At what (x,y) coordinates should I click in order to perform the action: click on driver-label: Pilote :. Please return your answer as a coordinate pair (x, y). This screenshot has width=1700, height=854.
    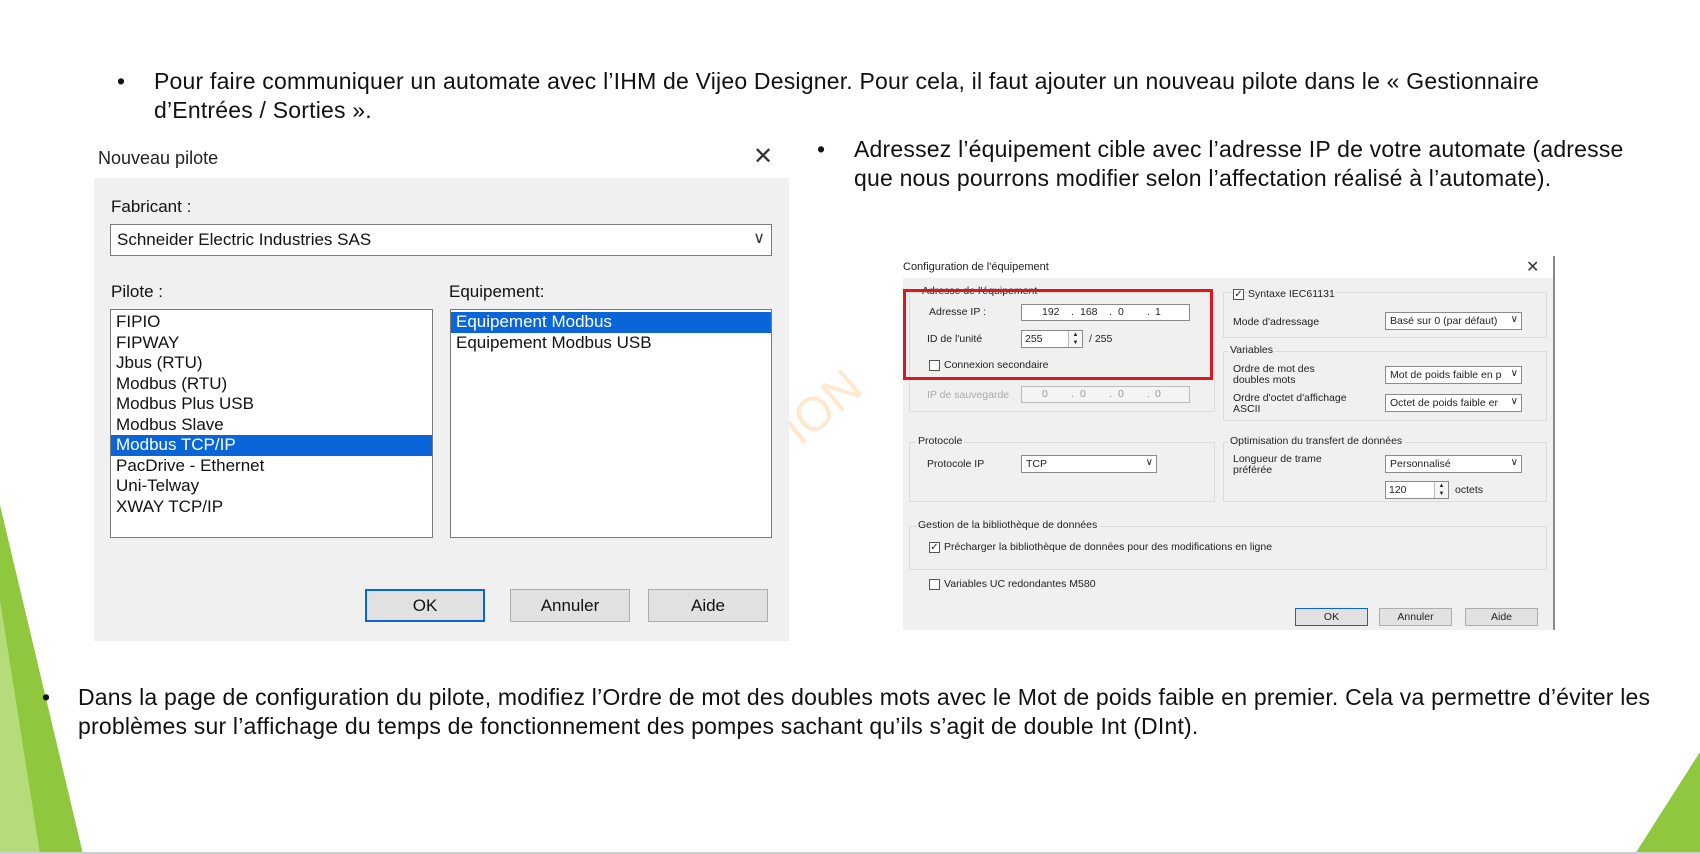
    Looking at the image, I should click on (137, 291).